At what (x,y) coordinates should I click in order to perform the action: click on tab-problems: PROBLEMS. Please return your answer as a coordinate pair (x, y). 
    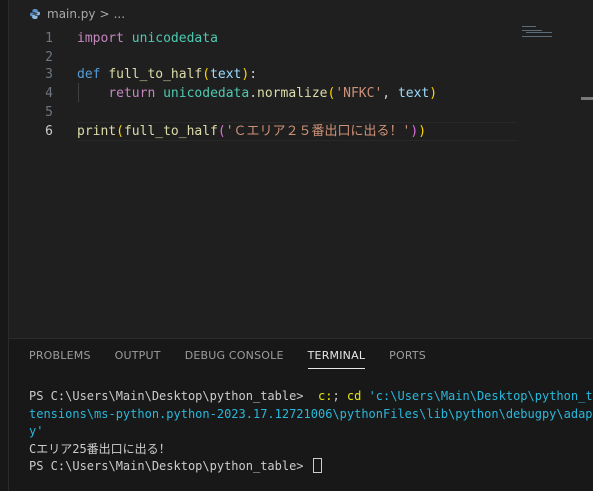
    Looking at the image, I should click on (60, 359).